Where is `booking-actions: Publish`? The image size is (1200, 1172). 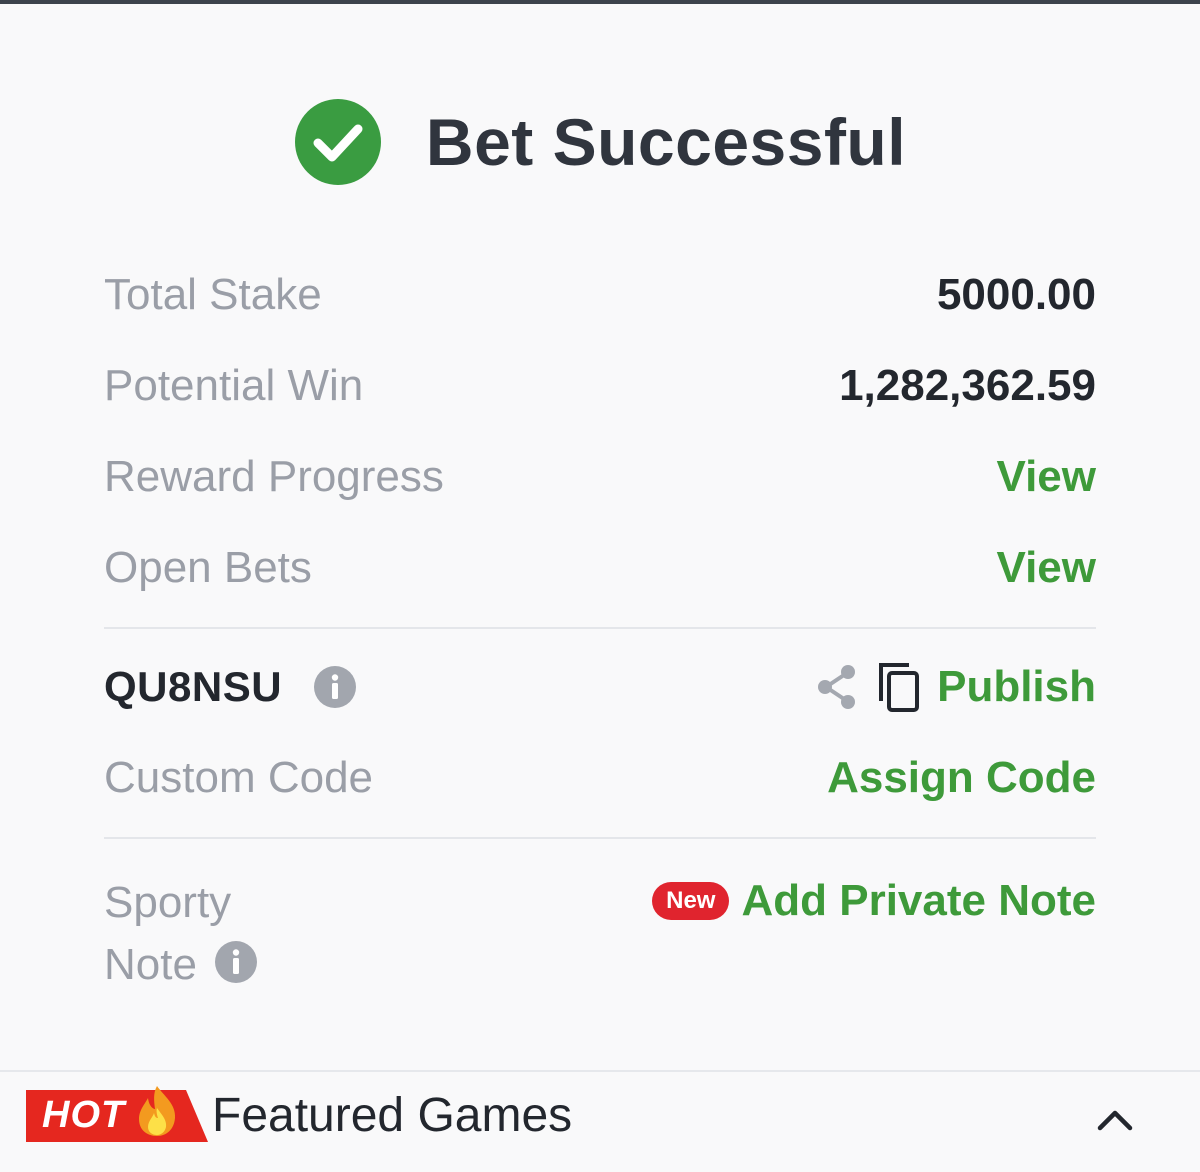 booking-actions: Publish is located at coordinates (955, 687).